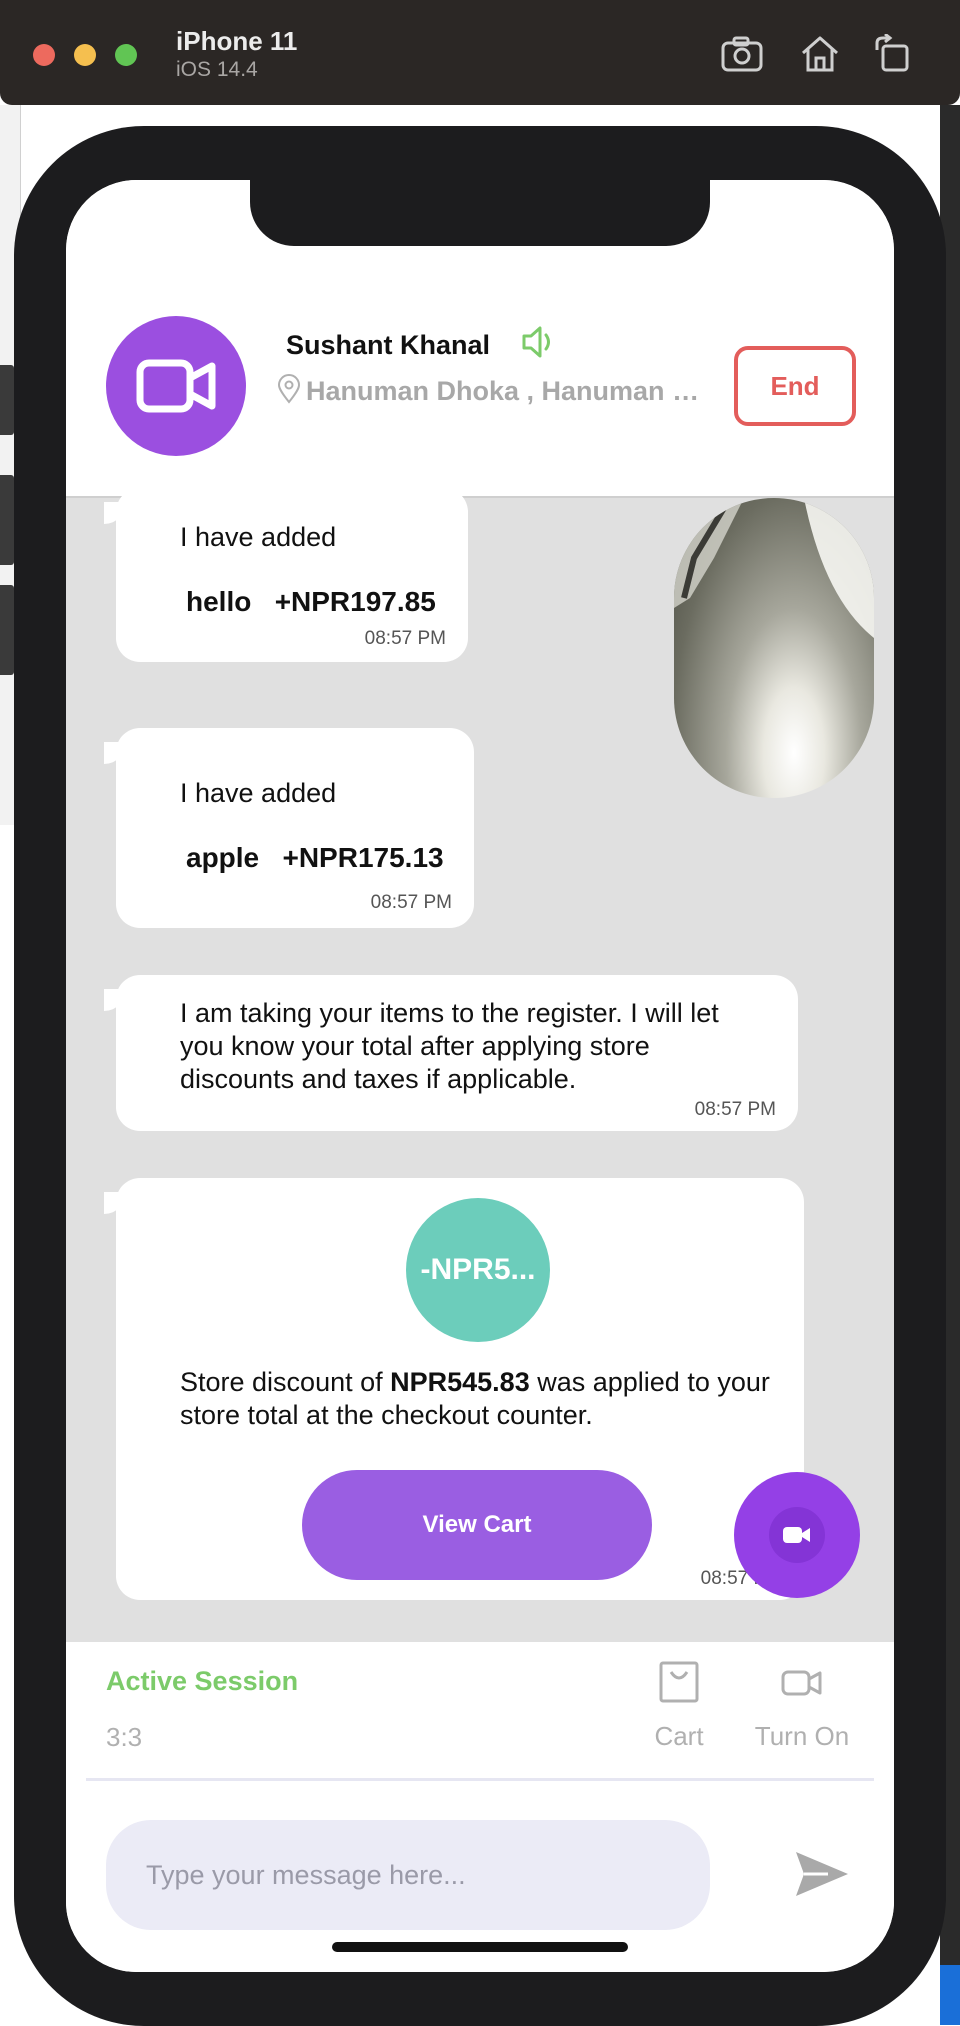 Image resolution: width=960 pixels, height=2026 pixels. What do you see at coordinates (237, 41) in the screenshot?
I see `device-name: iPhone 11` at bounding box center [237, 41].